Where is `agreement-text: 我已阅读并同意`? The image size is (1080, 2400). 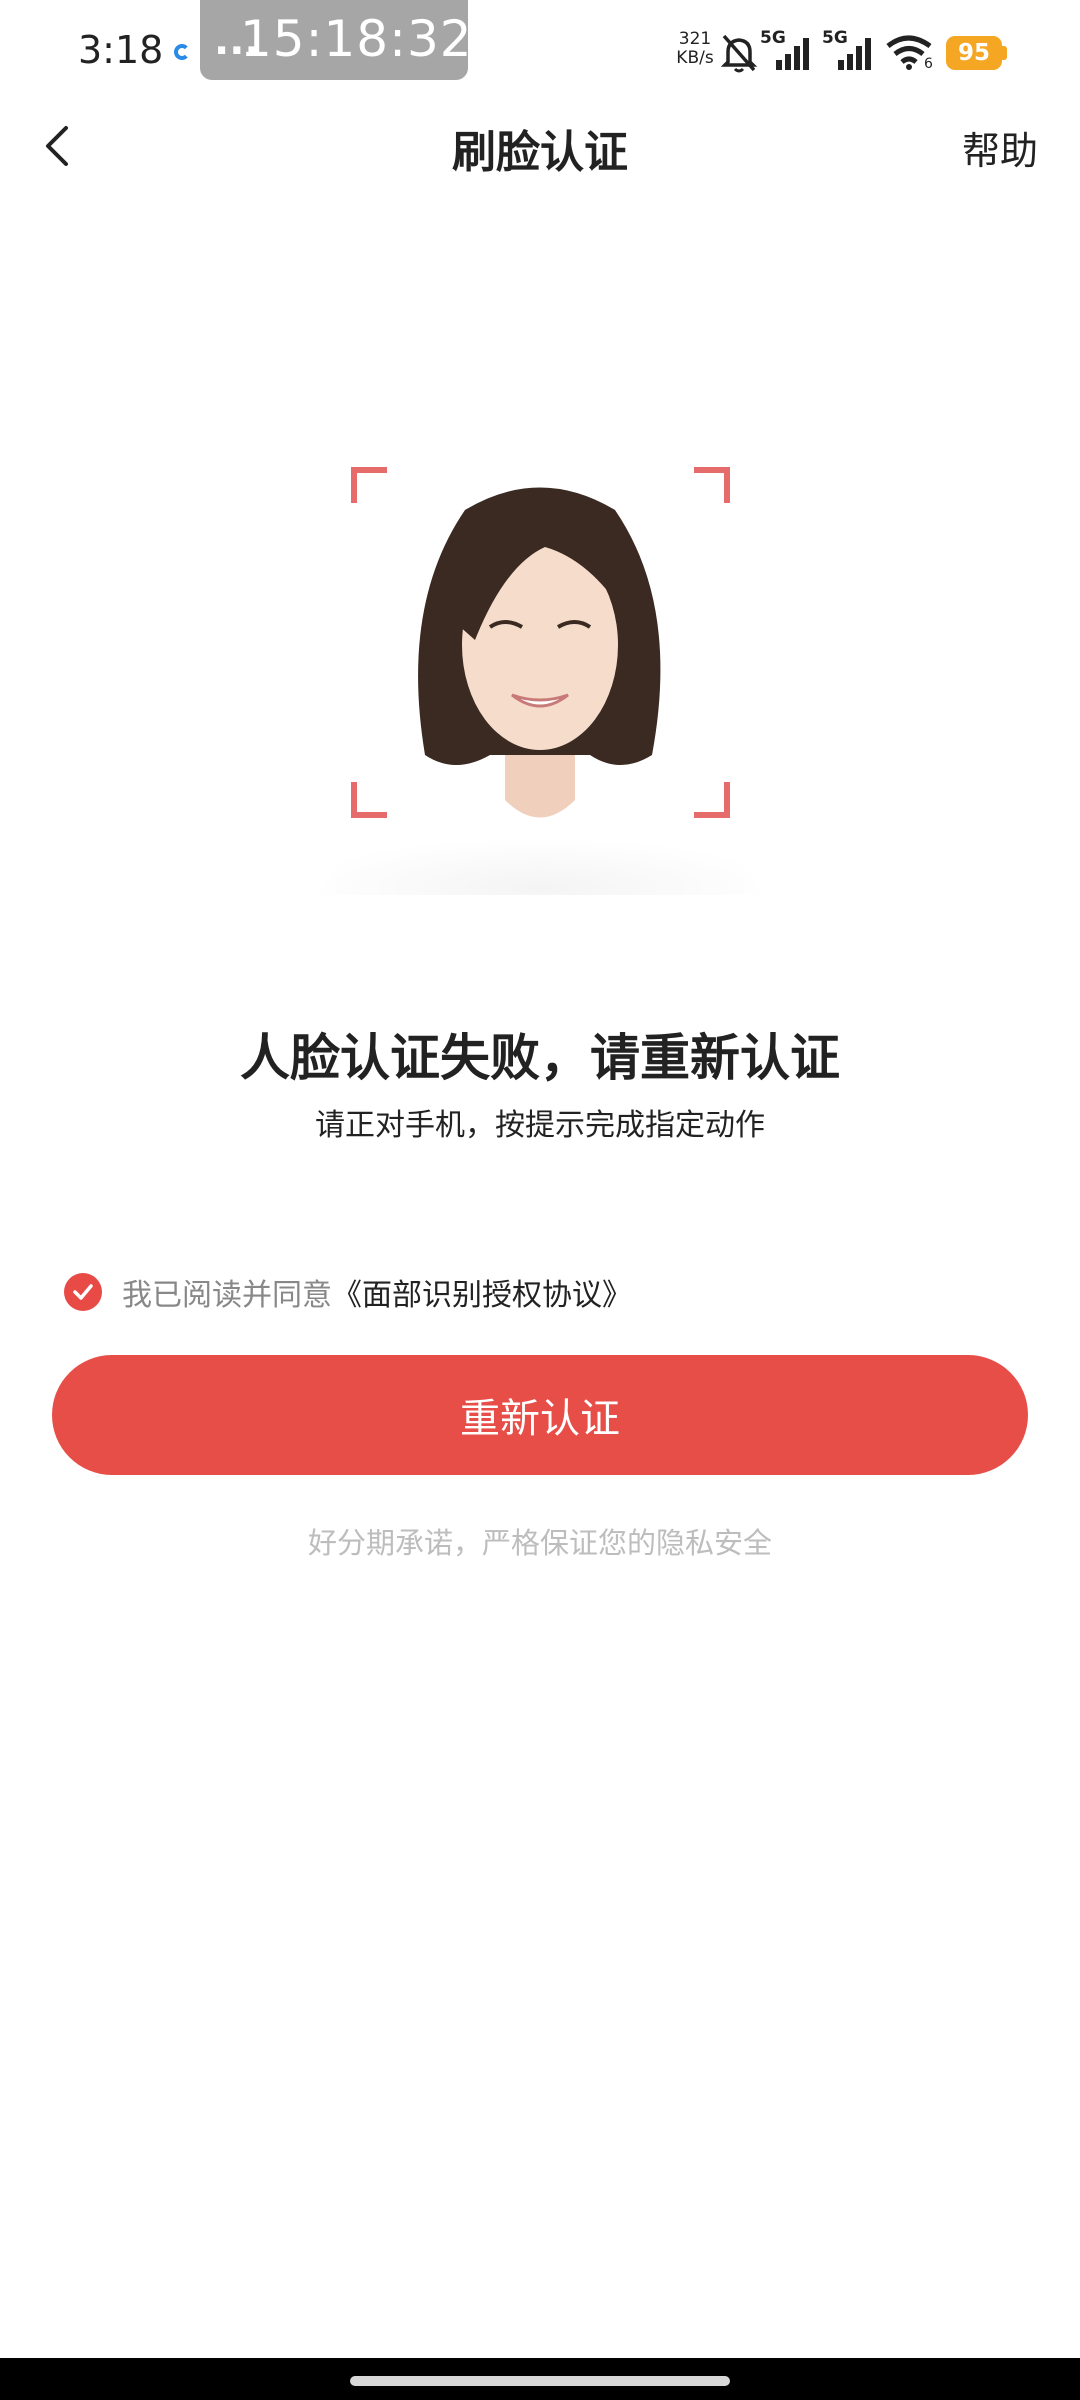 agreement-text: 我已阅读并同意 is located at coordinates (227, 1295).